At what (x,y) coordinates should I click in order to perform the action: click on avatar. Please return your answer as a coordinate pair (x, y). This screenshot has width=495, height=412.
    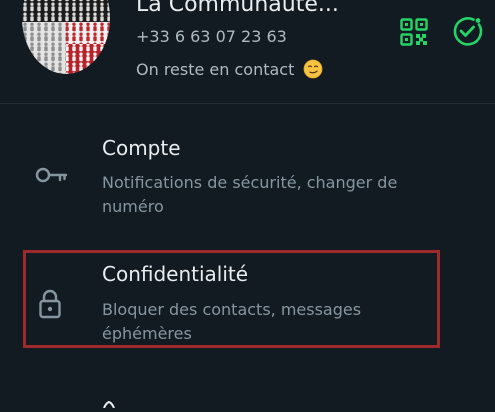
    Looking at the image, I should click on (66, 37).